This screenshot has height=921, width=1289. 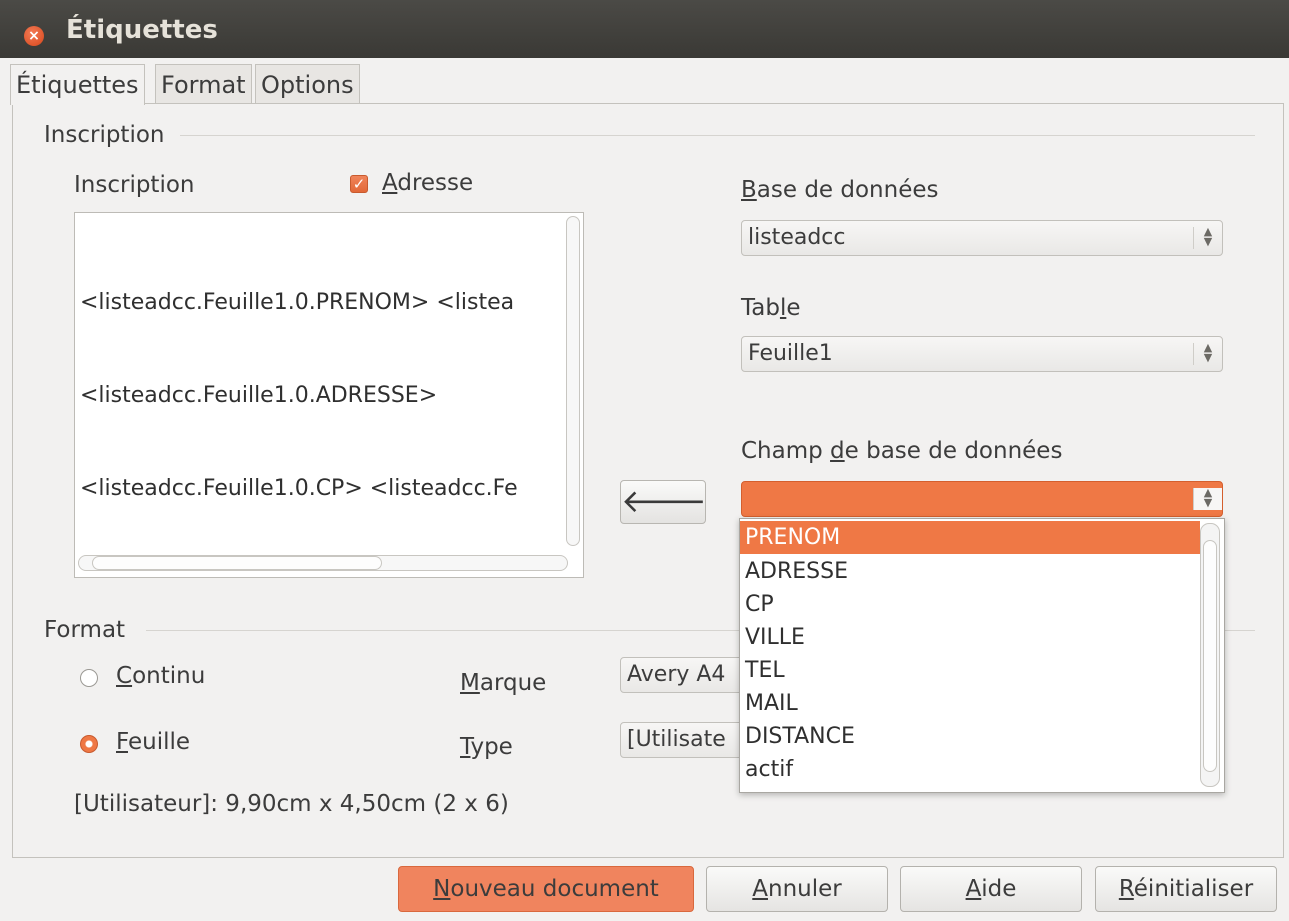 I want to click on address-checkbox-label: Adresse, so click(x=427, y=183).